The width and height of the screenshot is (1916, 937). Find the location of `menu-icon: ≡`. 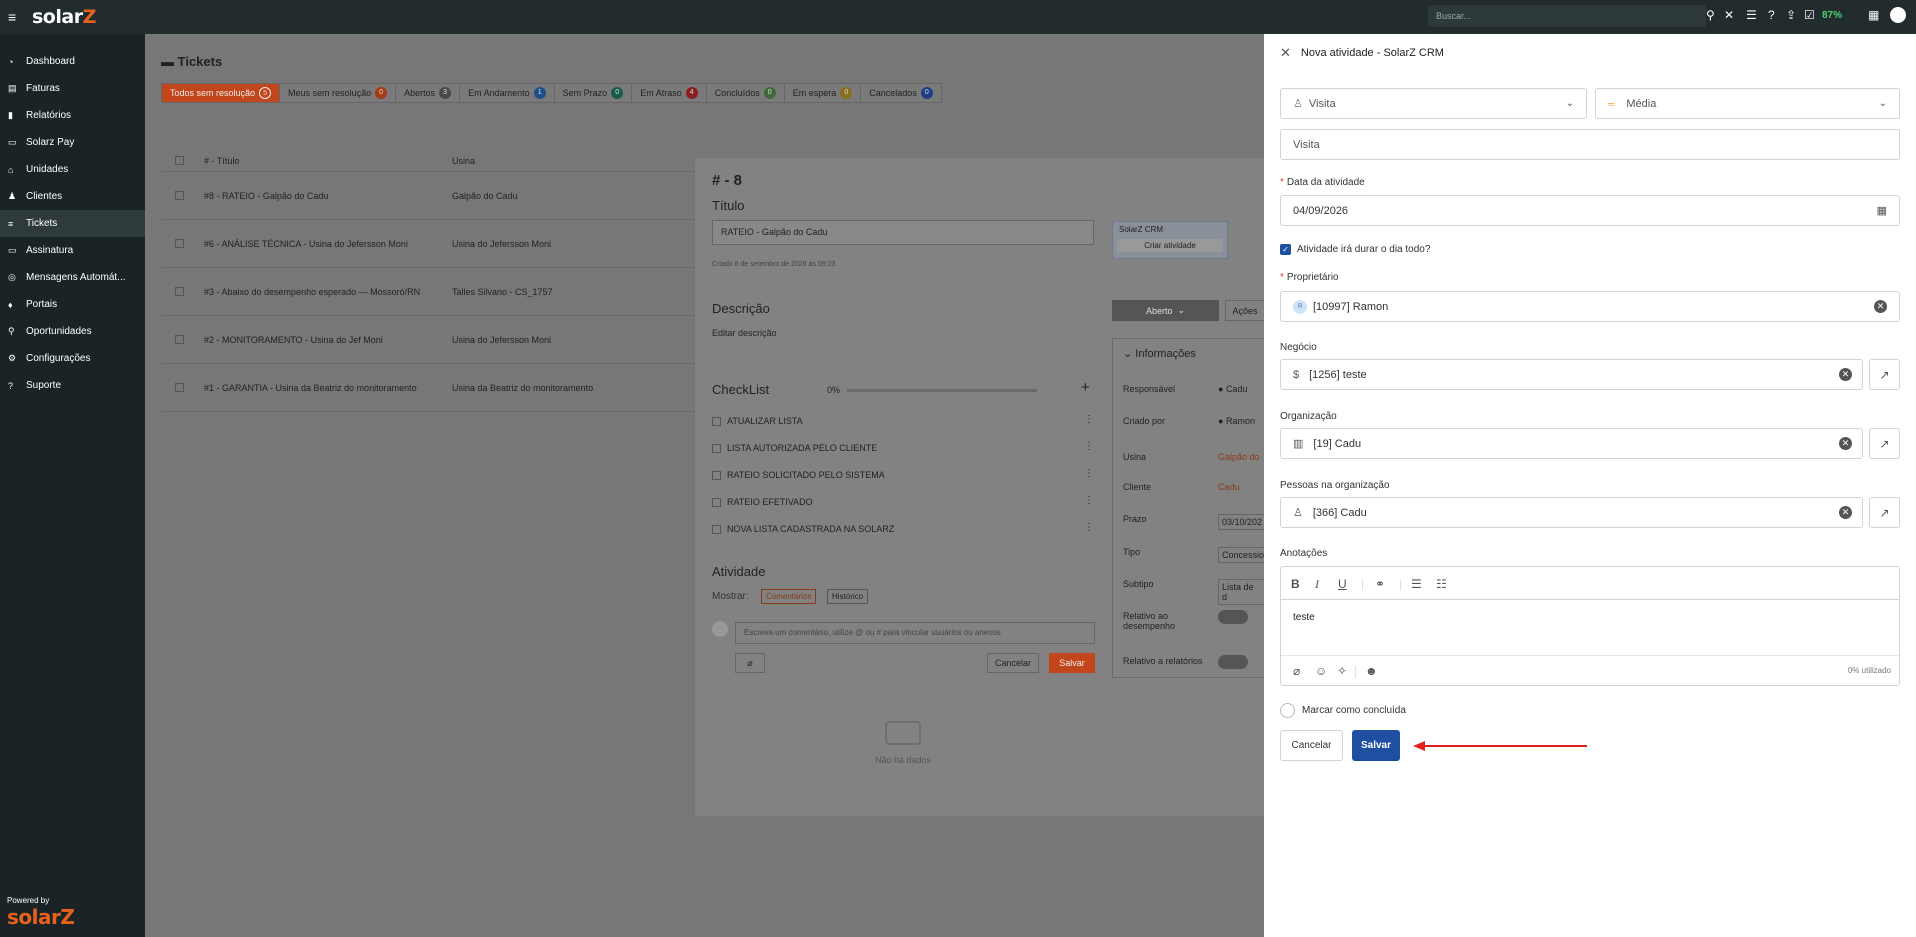

menu-icon: ≡ is located at coordinates (15, 17).